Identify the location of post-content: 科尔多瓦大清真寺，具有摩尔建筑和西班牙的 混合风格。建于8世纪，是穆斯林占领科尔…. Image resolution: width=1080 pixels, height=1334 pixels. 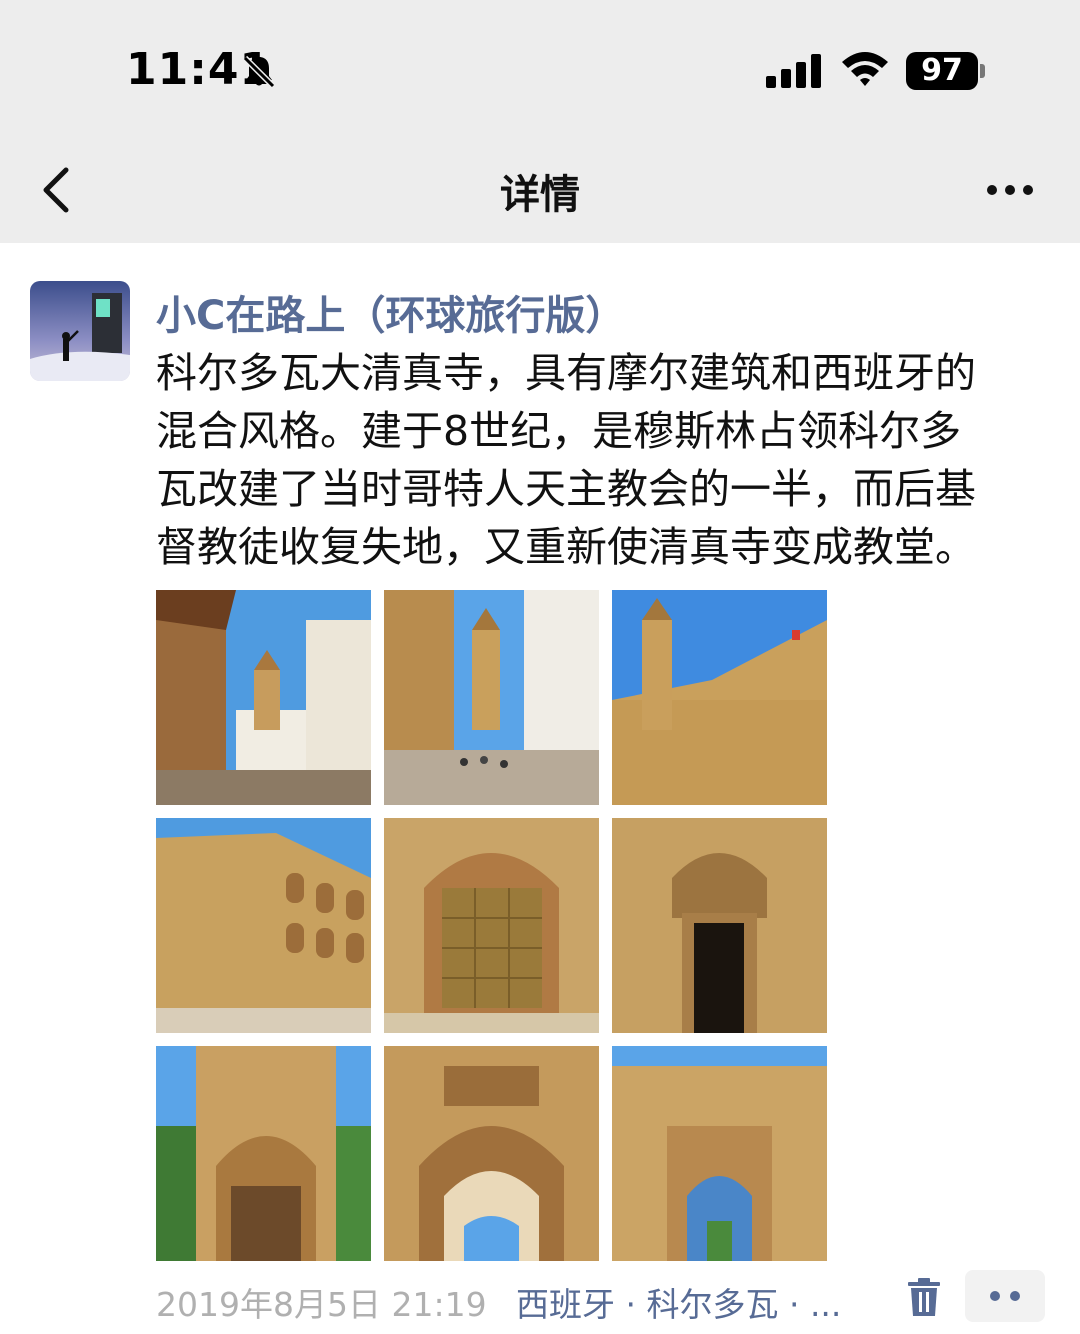
(596, 460).